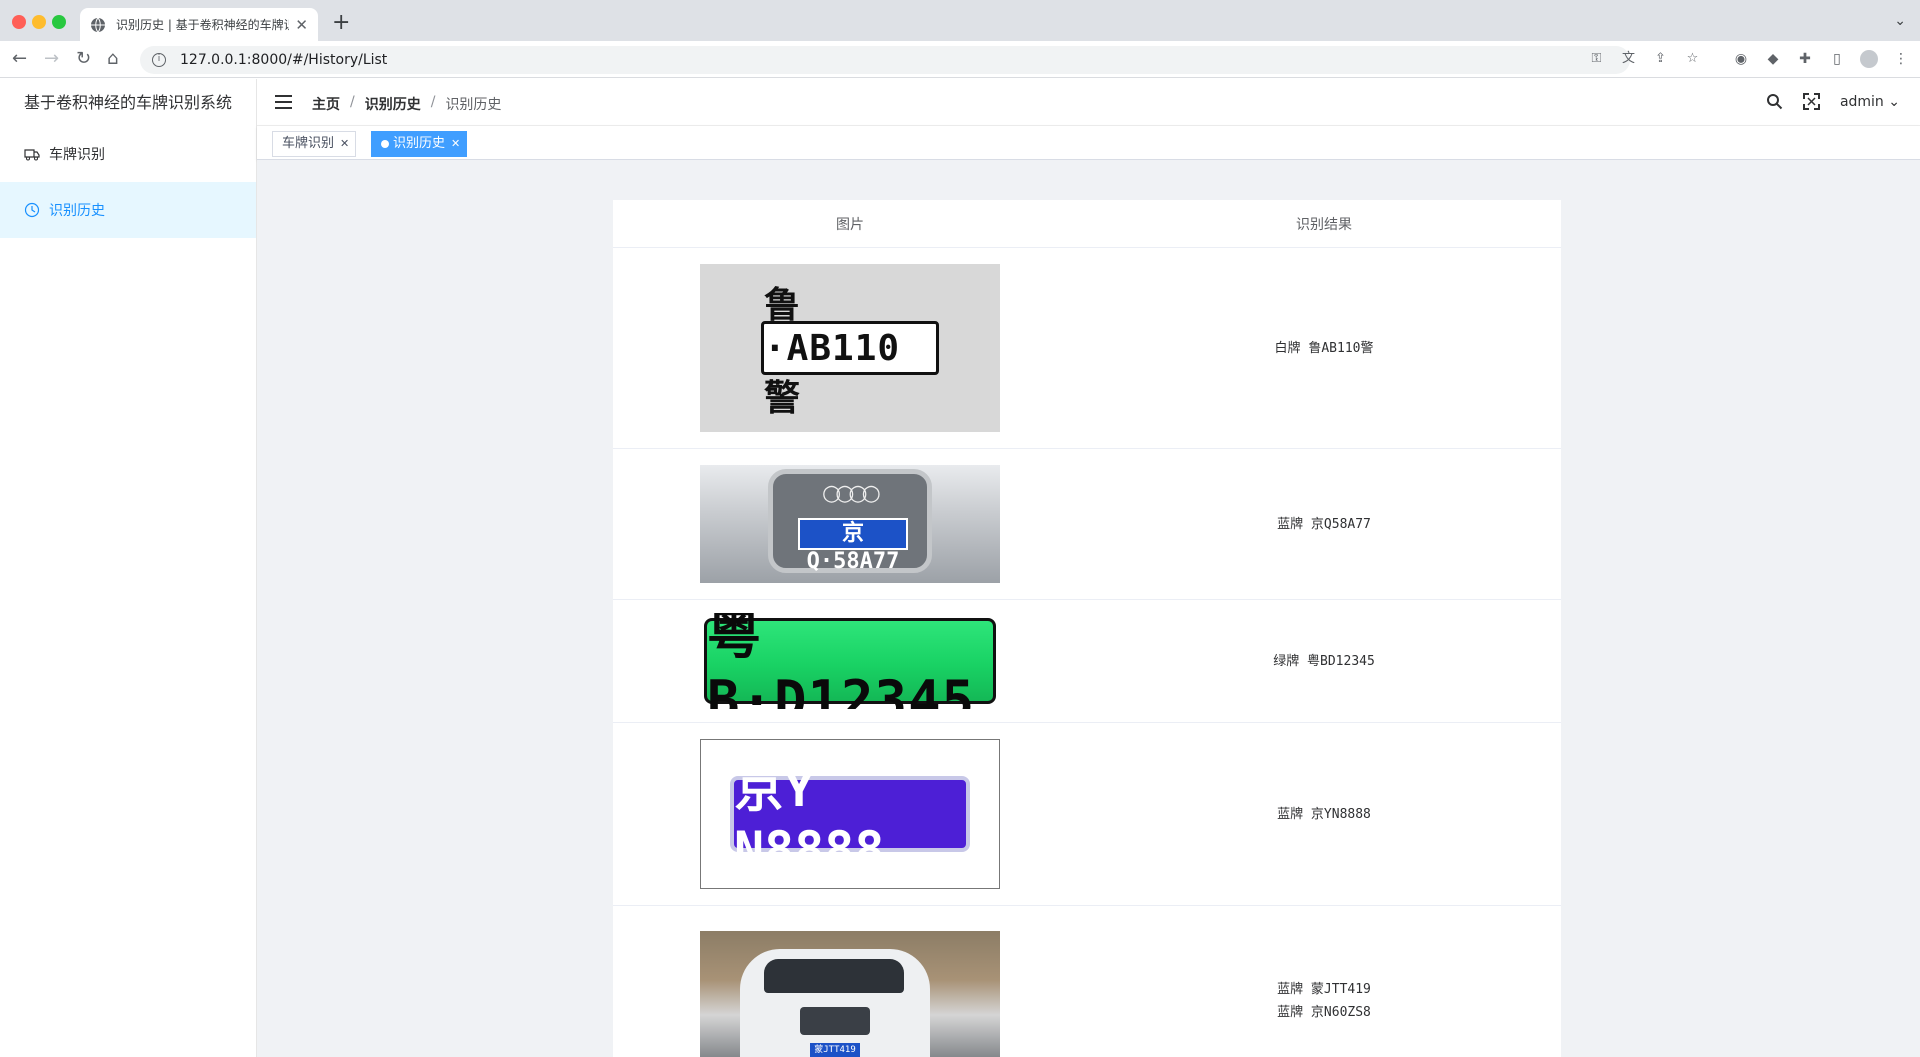  I want to click on forward-button: →, so click(51, 58).